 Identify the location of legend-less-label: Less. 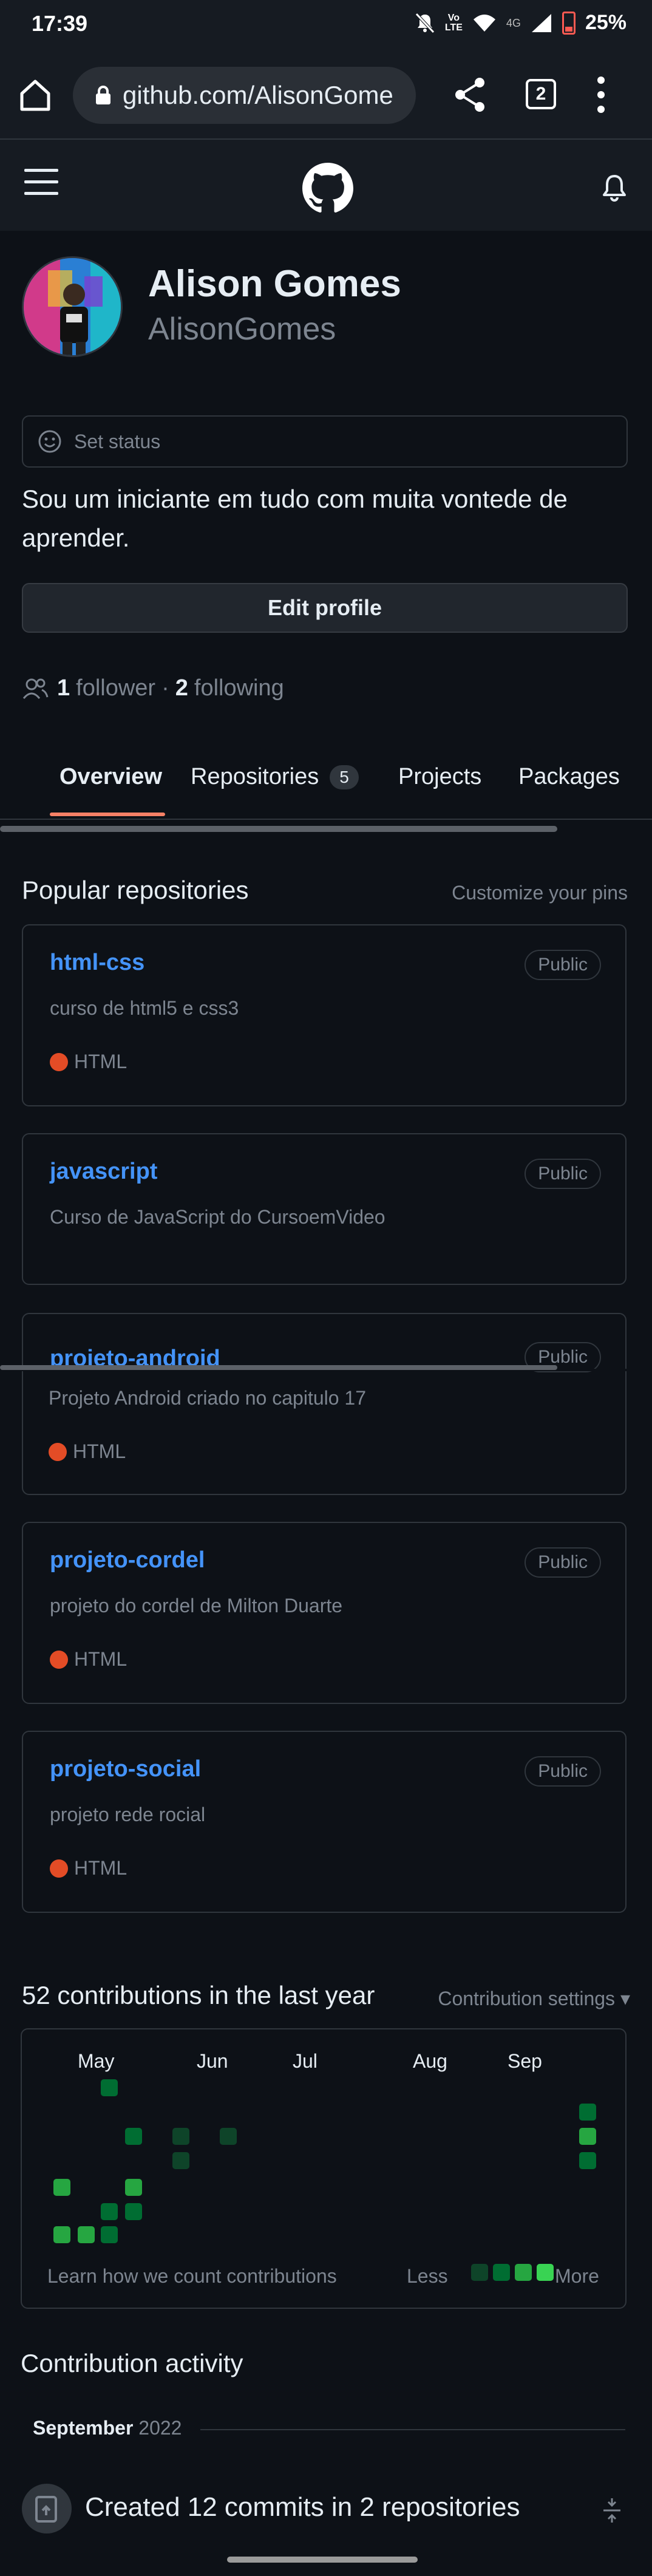
(427, 2276).